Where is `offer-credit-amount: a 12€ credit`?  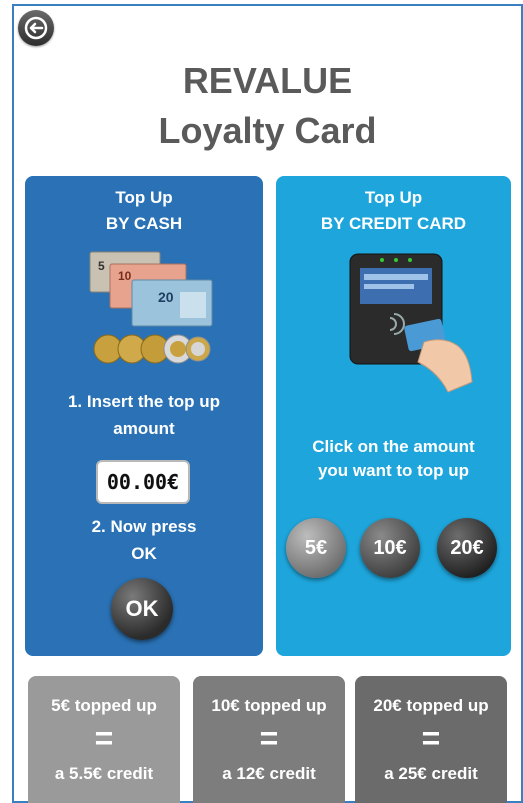
offer-credit-amount: a 12€ credit is located at coordinates (269, 773).